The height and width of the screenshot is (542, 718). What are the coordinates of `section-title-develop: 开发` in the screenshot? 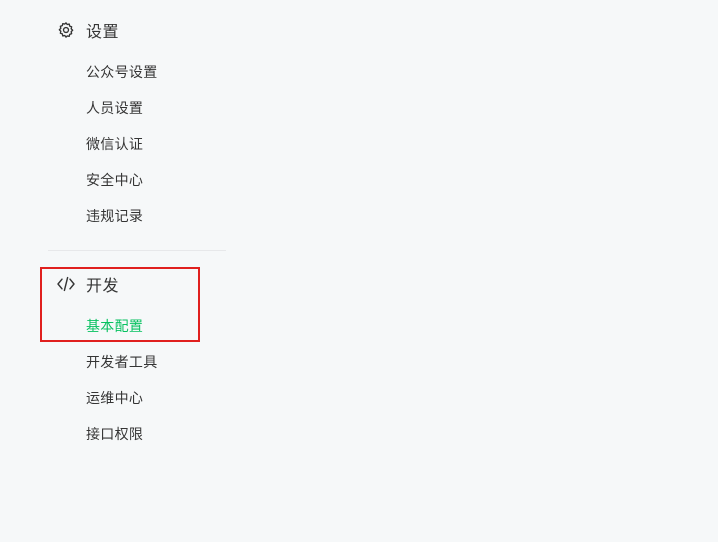 It's located at (103, 285).